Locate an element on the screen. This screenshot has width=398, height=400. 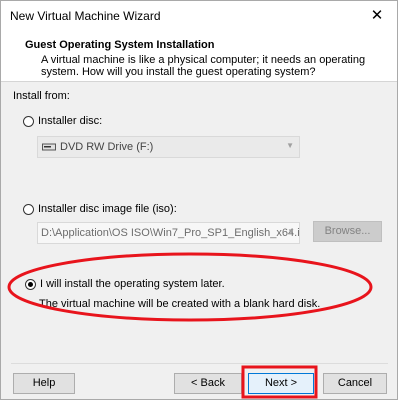
close-icon: ✕ is located at coordinates (377, 16).